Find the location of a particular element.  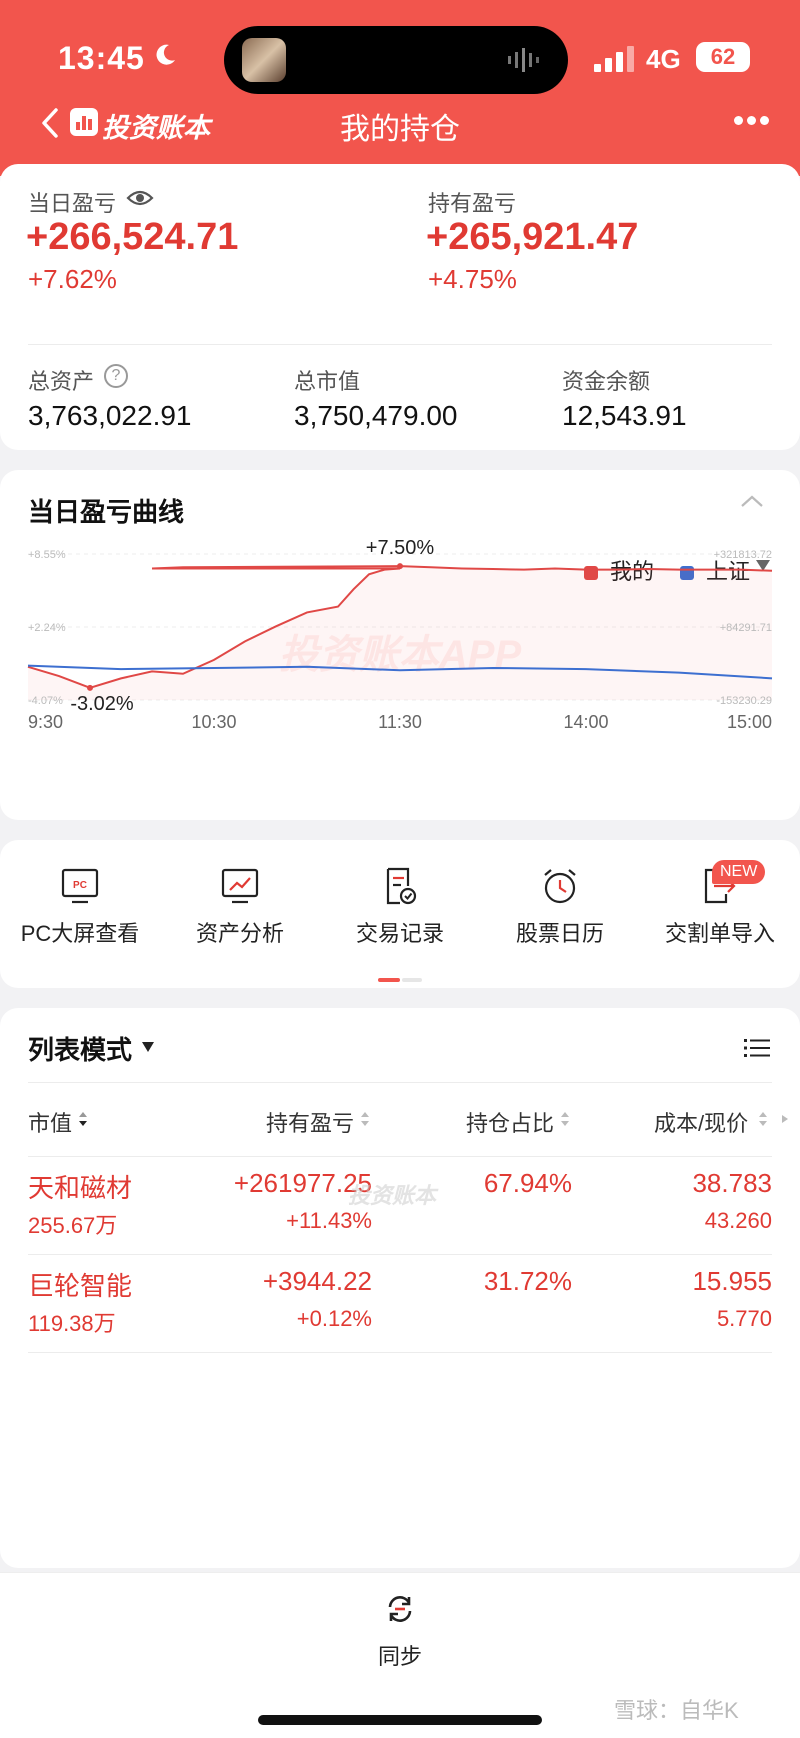

avatar is located at coordinates (264, 60).